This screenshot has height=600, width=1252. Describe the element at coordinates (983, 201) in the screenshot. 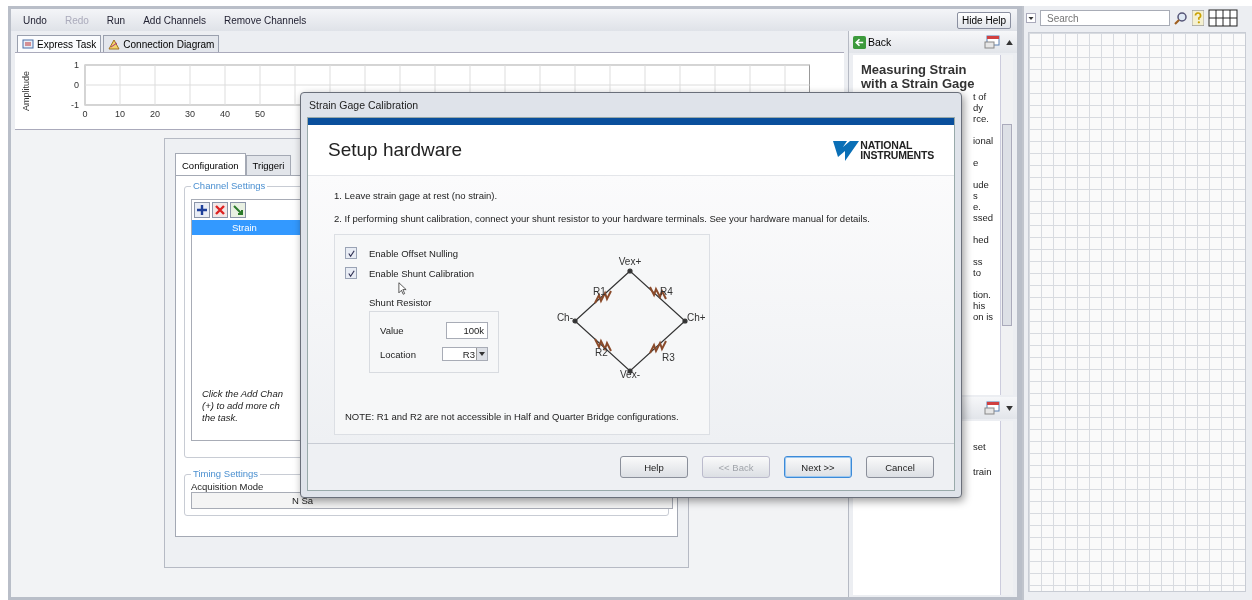

I see `help-text: ude s e. ssed` at that location.